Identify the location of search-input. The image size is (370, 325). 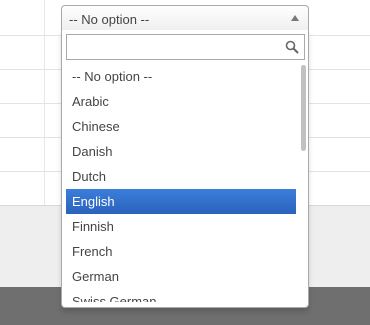
(185, 47).